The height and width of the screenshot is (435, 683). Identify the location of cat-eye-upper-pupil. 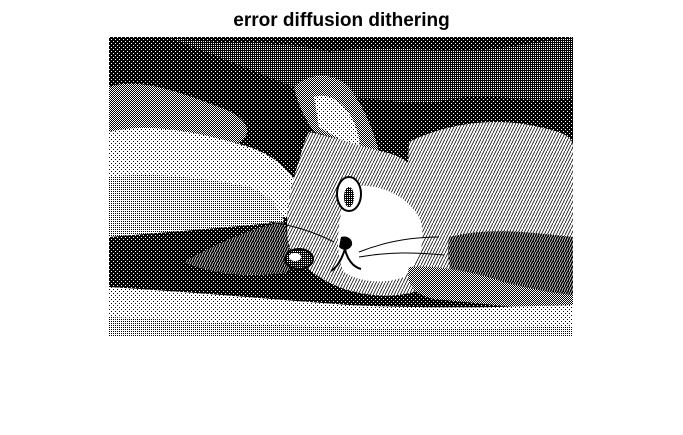
(349, 197).